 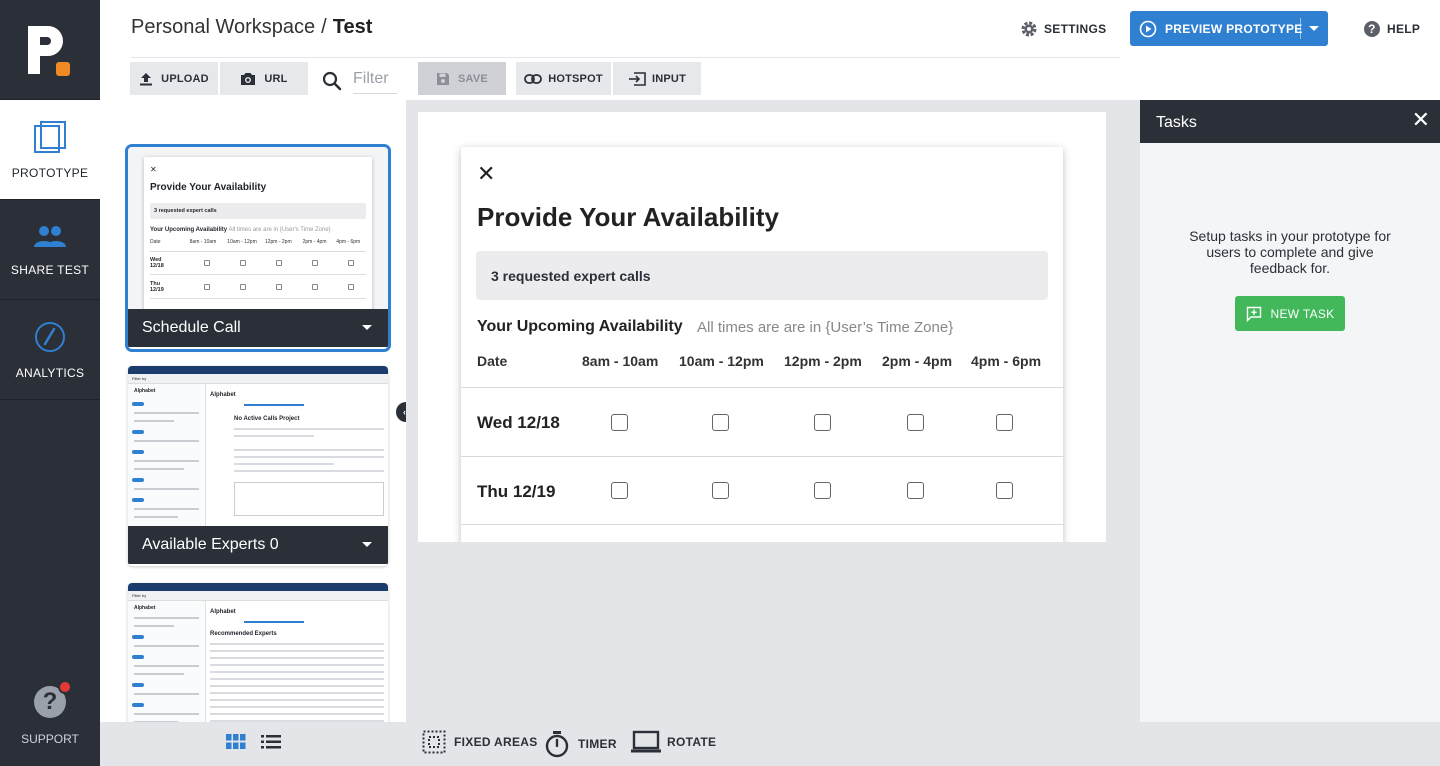 What do you see at coordinates (480, 742) in the screenshot?
I see `fixed-areas-button: FIXED AREAS` at bounding box center [480, 742].